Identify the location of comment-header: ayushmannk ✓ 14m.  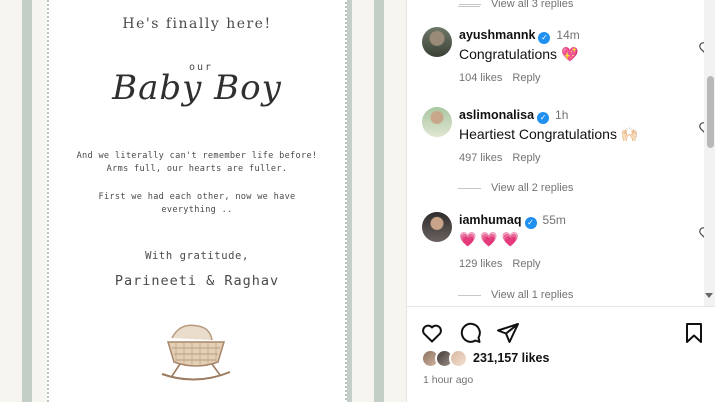
(519, 36).